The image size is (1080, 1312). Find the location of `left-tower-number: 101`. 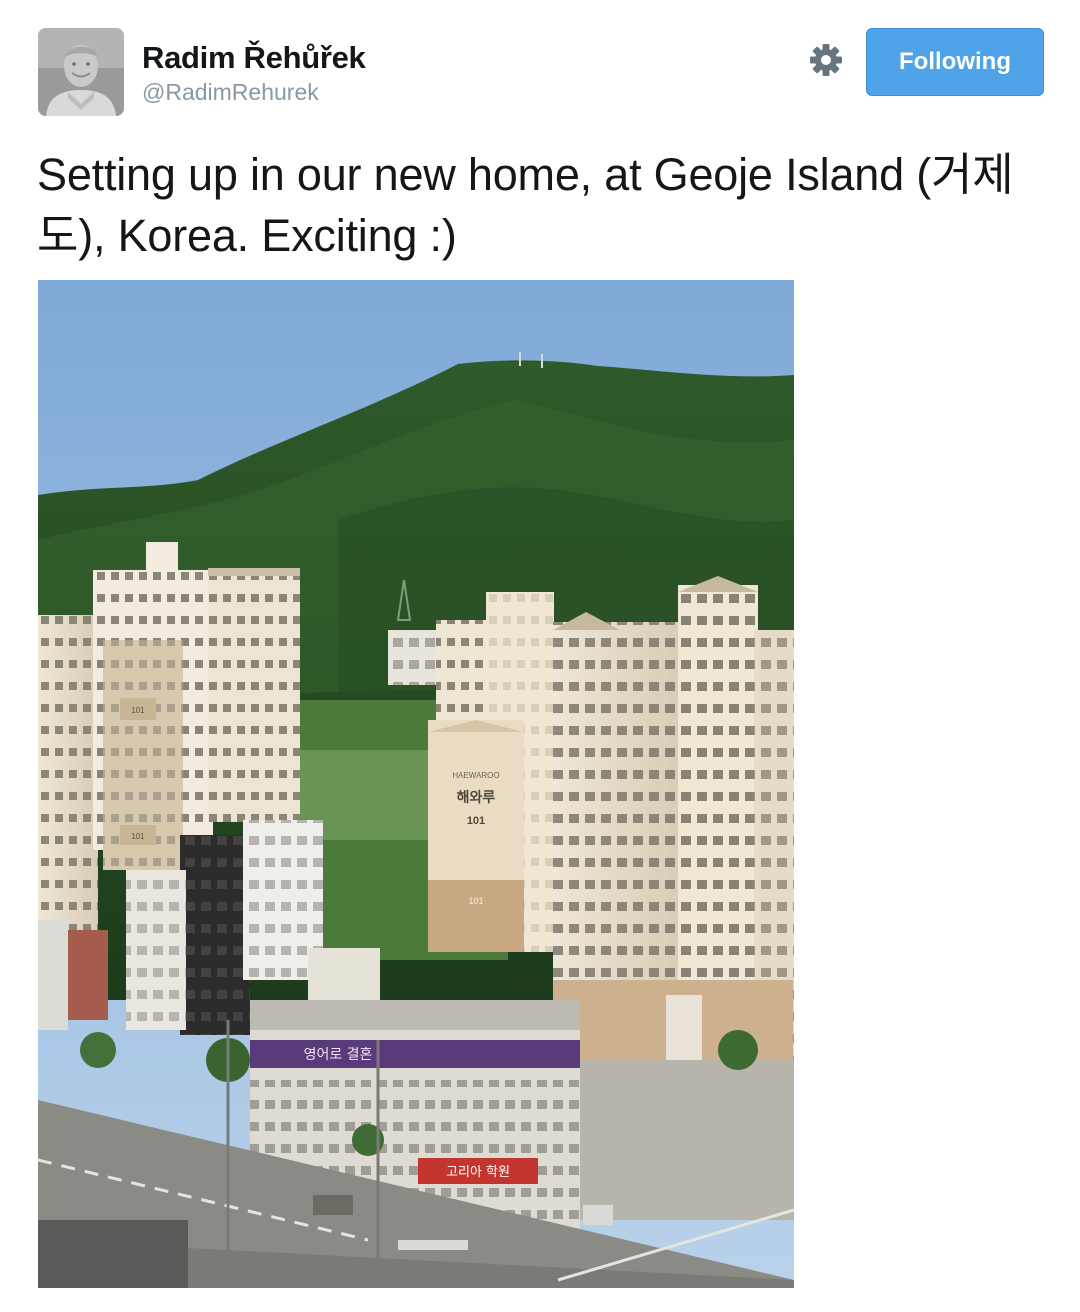

left-tower-number: 101 is located at coordinates (138, 710).